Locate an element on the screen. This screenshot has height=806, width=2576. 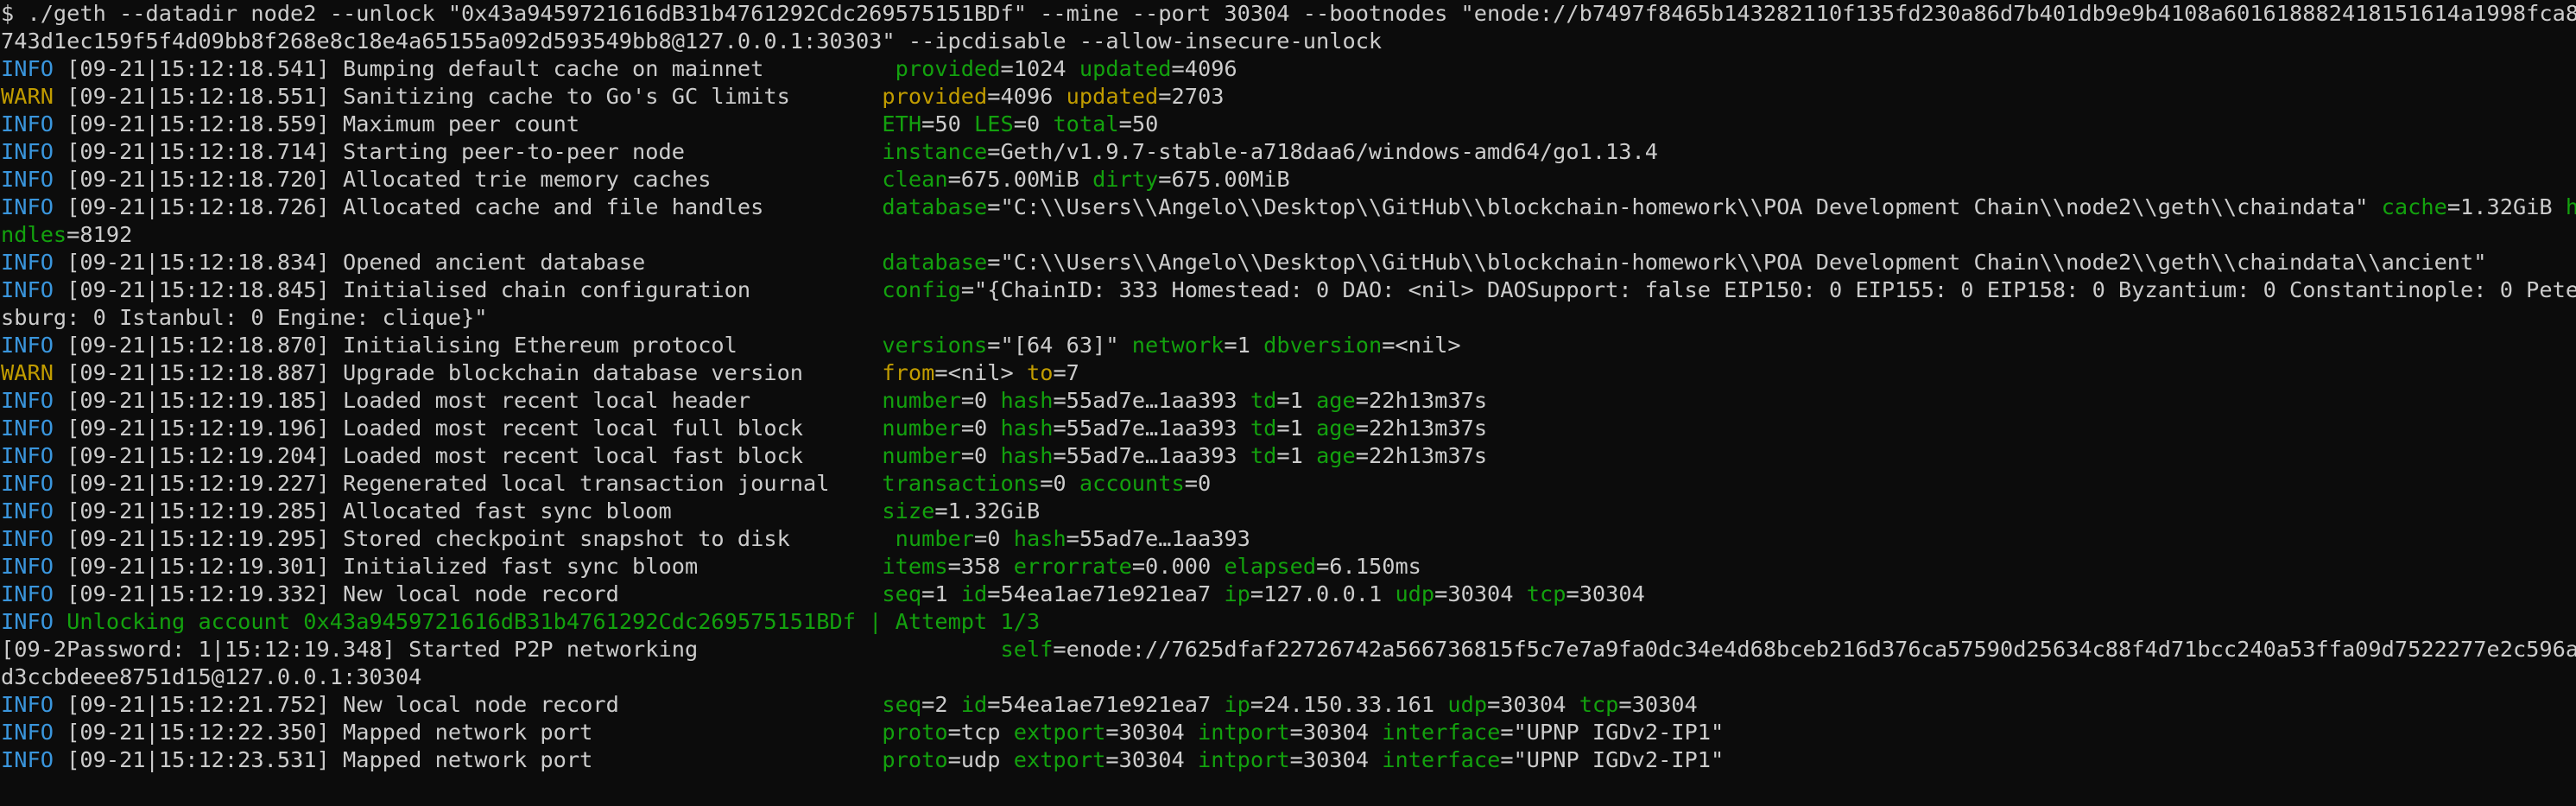
log-field-key: tcp is located at coordinates (1546, 593).